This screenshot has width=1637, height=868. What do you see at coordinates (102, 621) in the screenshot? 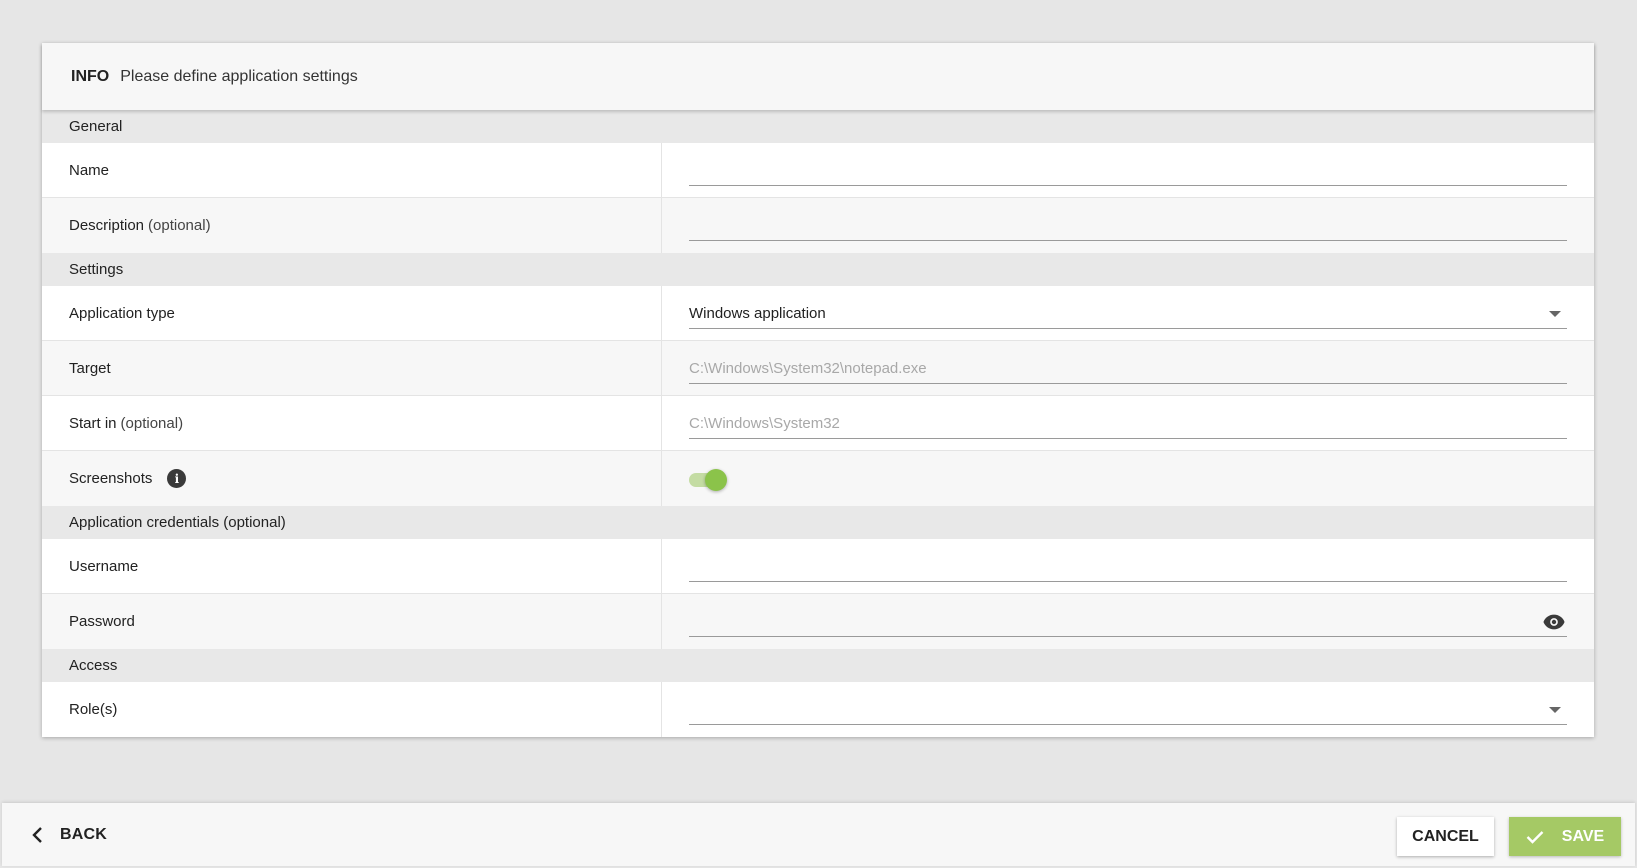
I see `password-label-text: Password` at bounding box center [102, 621].